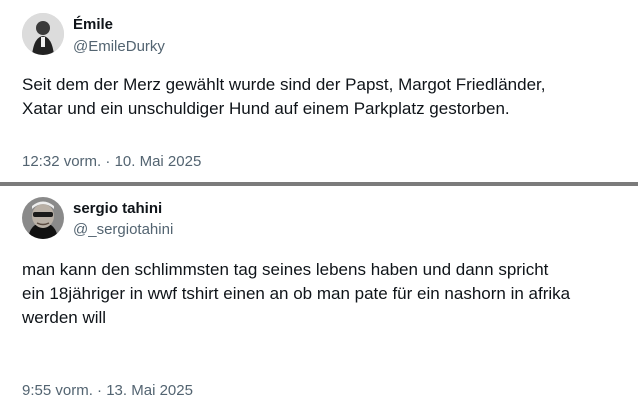 Image resolution: width=640 pixels, height=420 pixels. I want to click on tweet-time: 12:32 vorm., so click(61, 161).